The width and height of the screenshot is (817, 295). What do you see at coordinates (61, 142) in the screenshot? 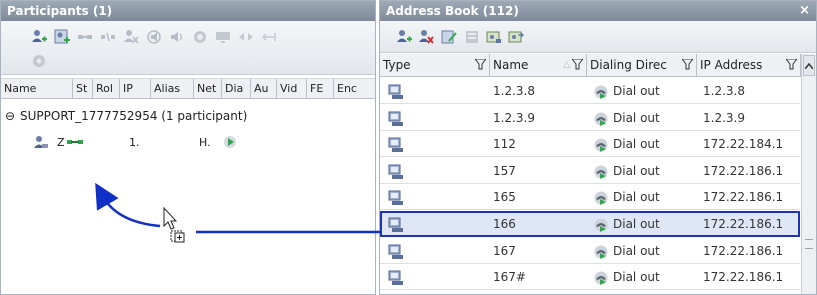
I see `participant-name: Z` at bounding box center [61, 142].